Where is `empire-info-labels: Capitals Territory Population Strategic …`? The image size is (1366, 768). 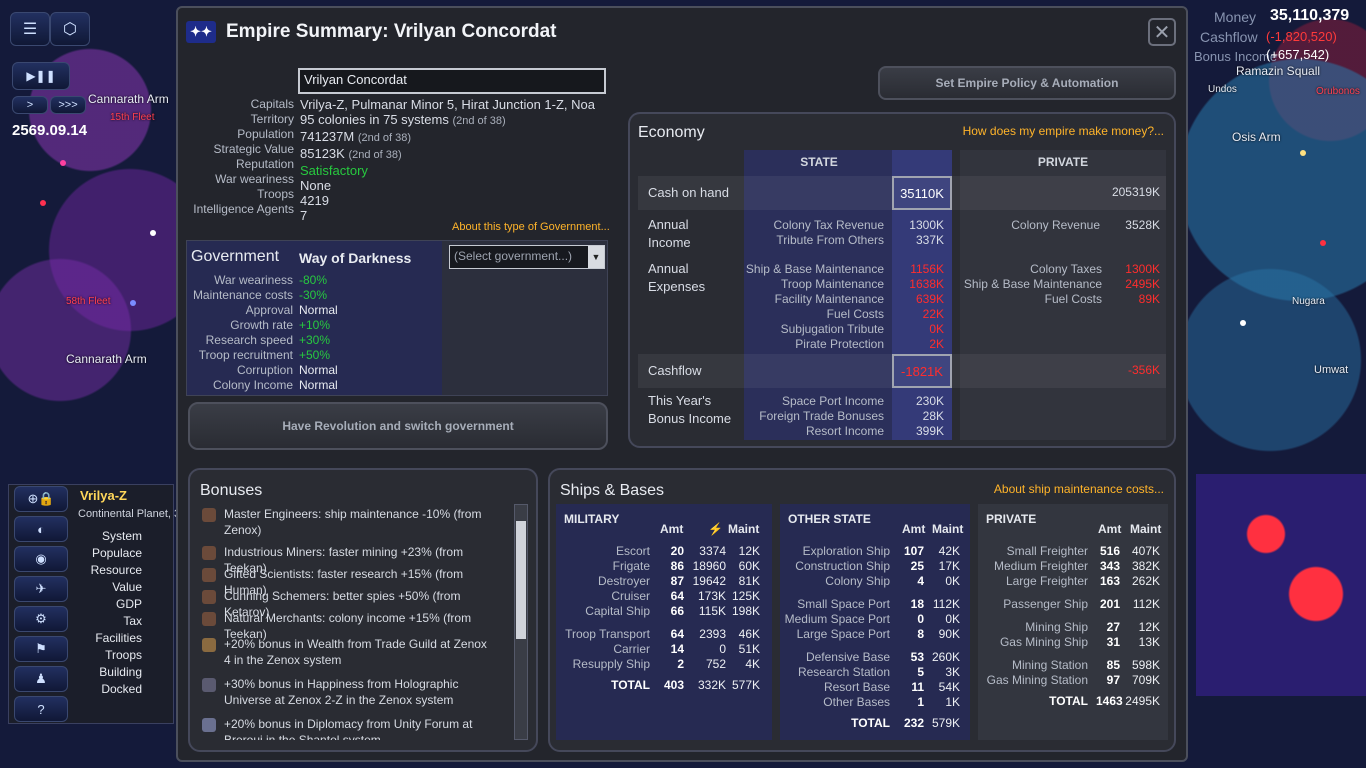 empire-info-labels: Capitals Territory Population Strategic … is located at coordinates (236, 157).